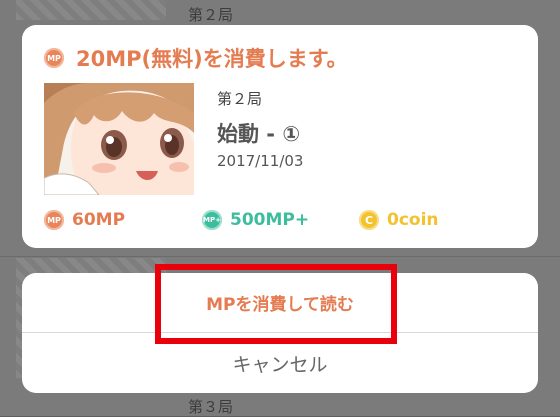 This screenshot has width=560, height=417. Describe the element at coordinates (270, 220) in the screenshot. I see `mp-plus-balance-value: 500MP+` at that location.